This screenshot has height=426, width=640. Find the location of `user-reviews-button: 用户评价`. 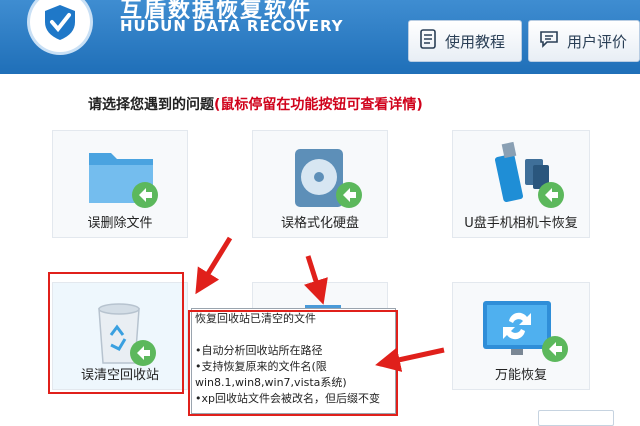

user-reviews-button: 用户评价 is located at coordinates (584, 41).